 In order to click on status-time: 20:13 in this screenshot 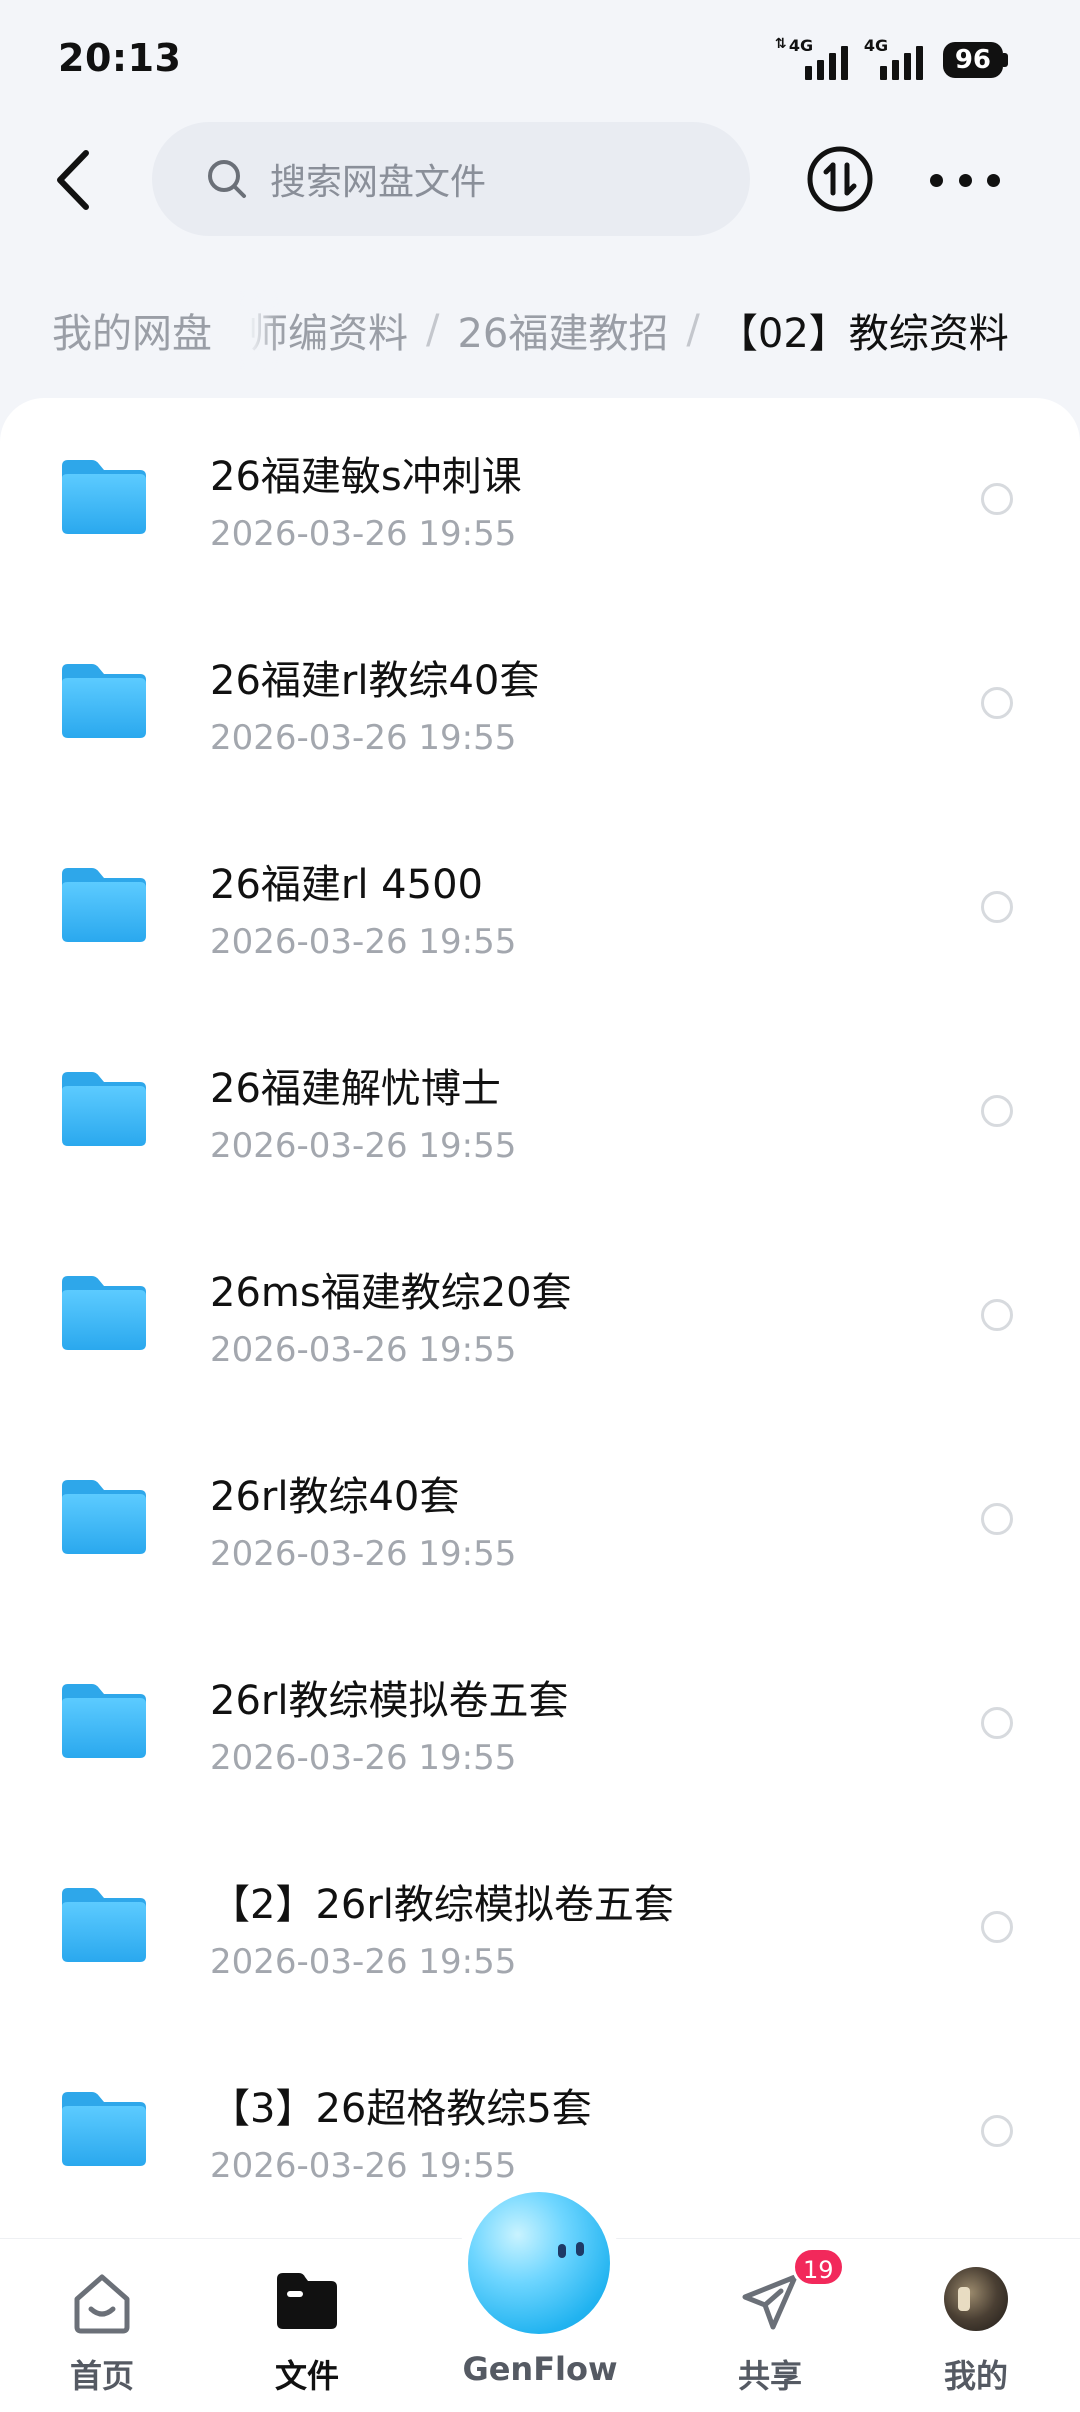, I will do `click(120, 58)`.